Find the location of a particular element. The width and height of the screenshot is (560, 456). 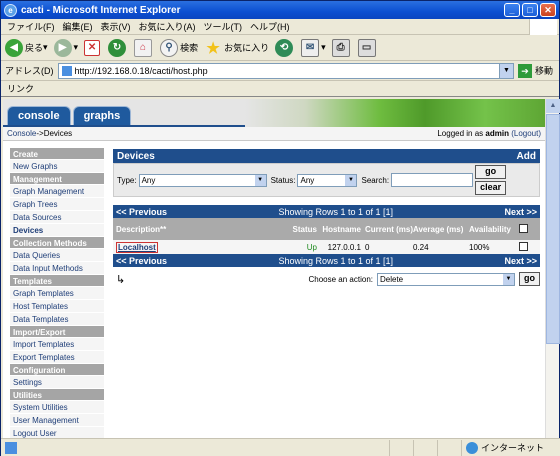

logout-link: (Logout) is located at coordinates (526, 133).